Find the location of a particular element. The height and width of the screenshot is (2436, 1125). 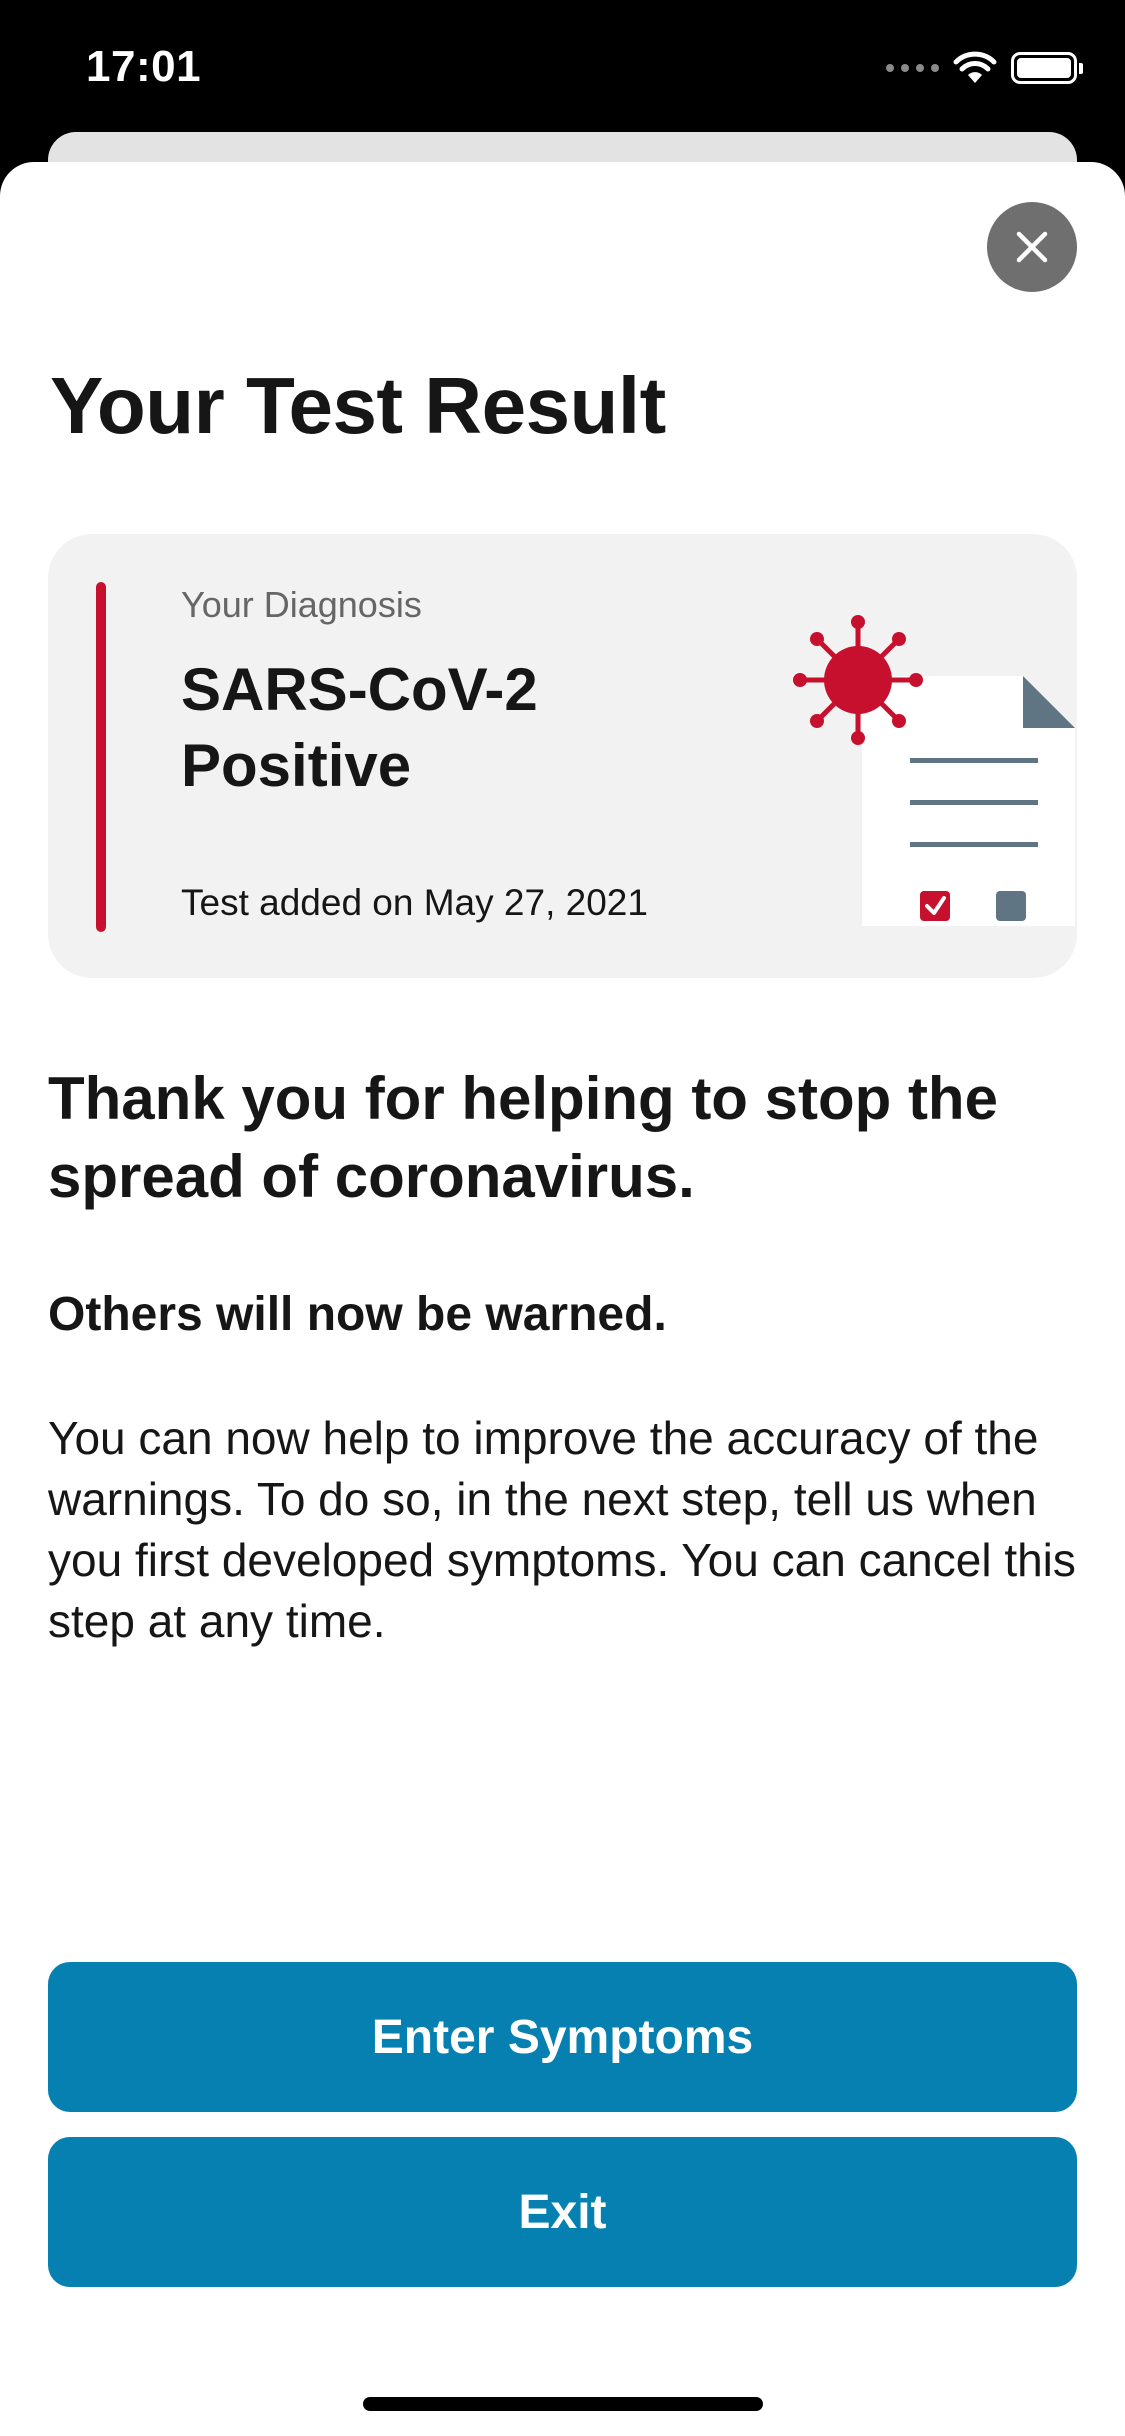

status-icons is located at coordinates (984, 68).